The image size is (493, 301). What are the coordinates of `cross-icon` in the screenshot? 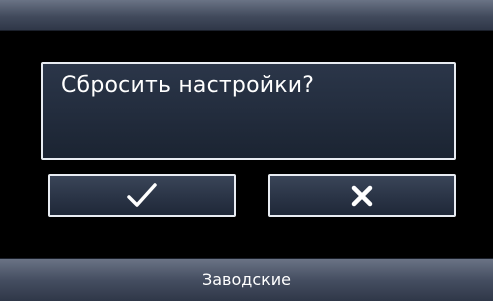 It's located at (362, 196).